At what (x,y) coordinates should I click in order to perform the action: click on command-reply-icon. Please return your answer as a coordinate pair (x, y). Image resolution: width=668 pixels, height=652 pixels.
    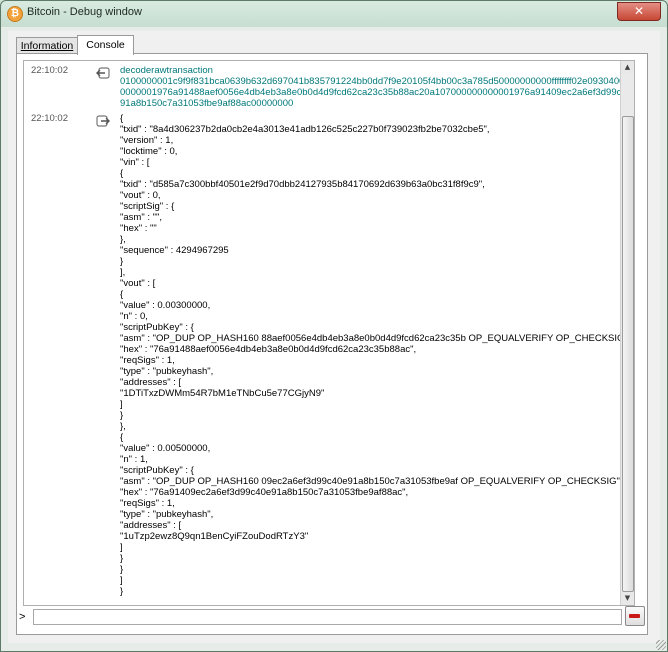
    Looking at the image, I should click on (103, 121).